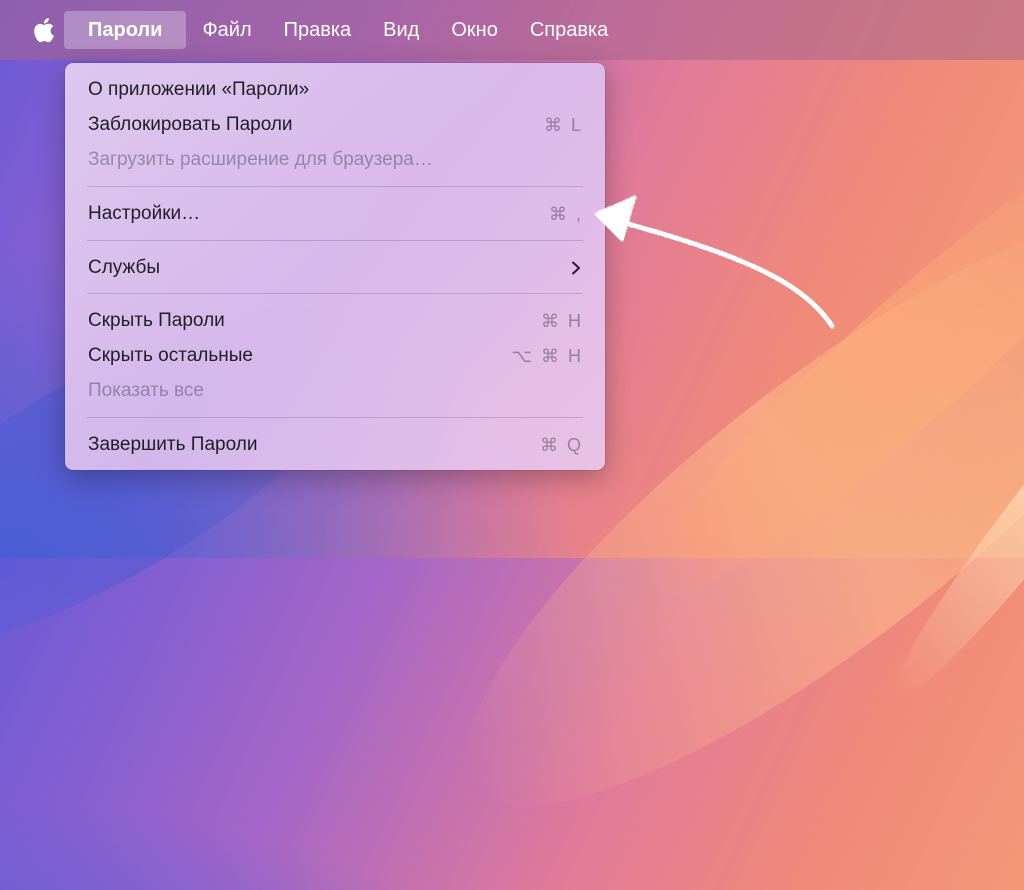  I want to click on menu-item-label: О приложении «Пароли», so click(199, 89).